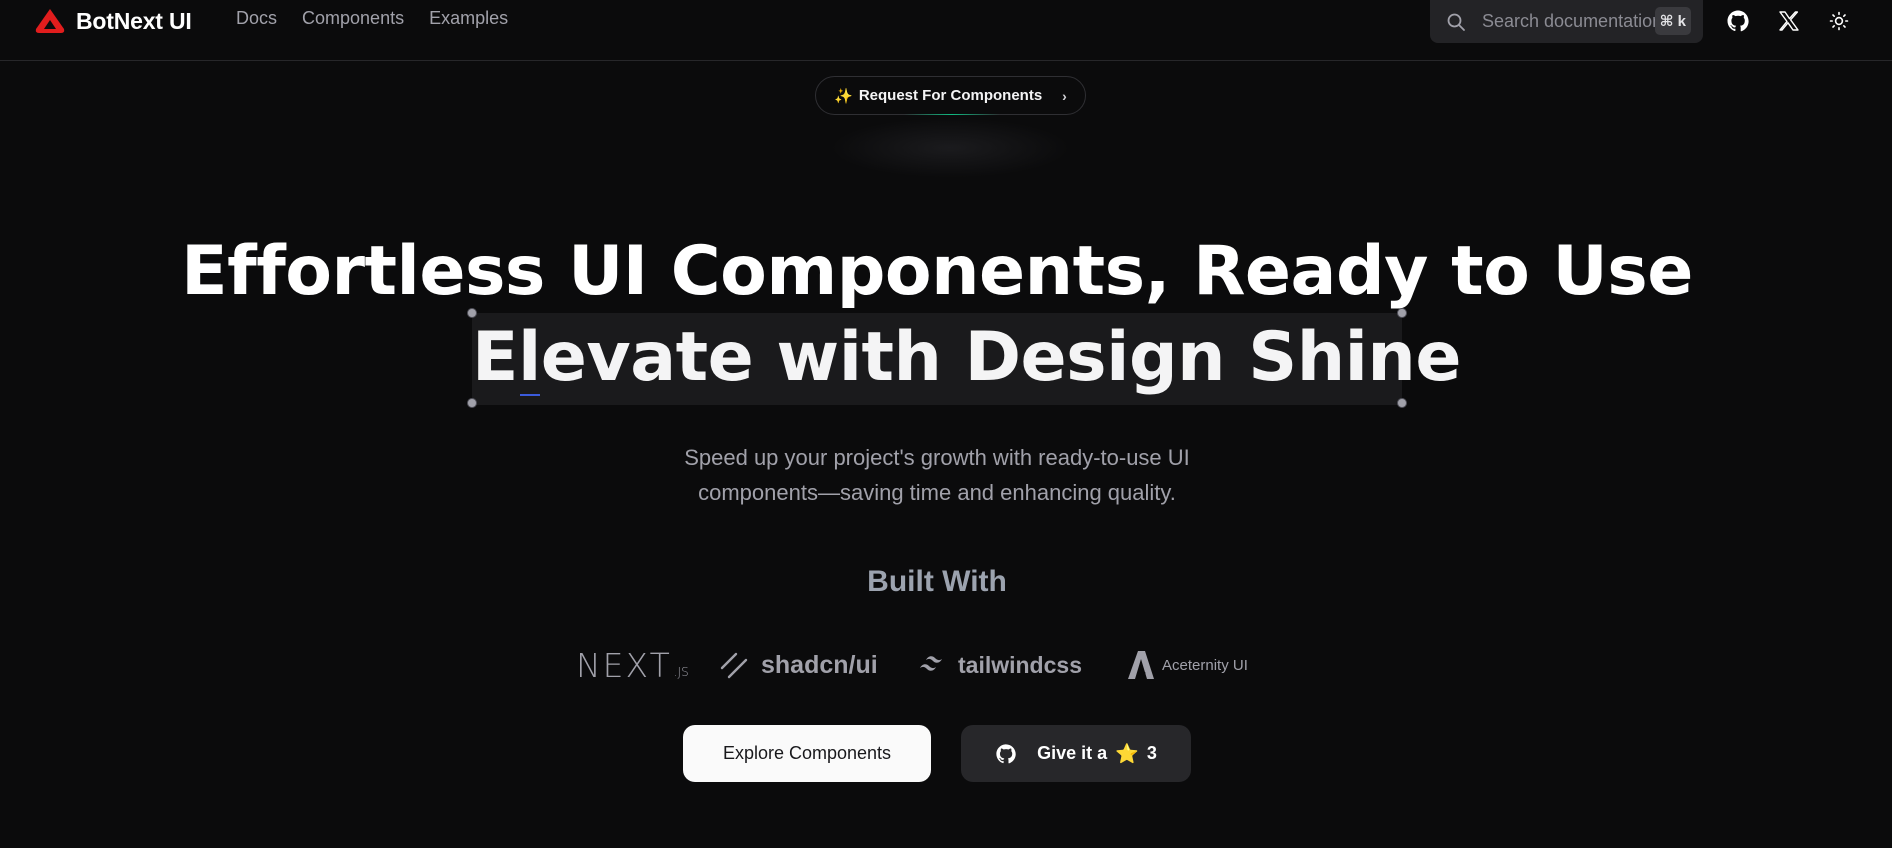  Describe the element at coordinates (937, 581) in the screenshot. I see `built-with-heading: Built With` at that location.